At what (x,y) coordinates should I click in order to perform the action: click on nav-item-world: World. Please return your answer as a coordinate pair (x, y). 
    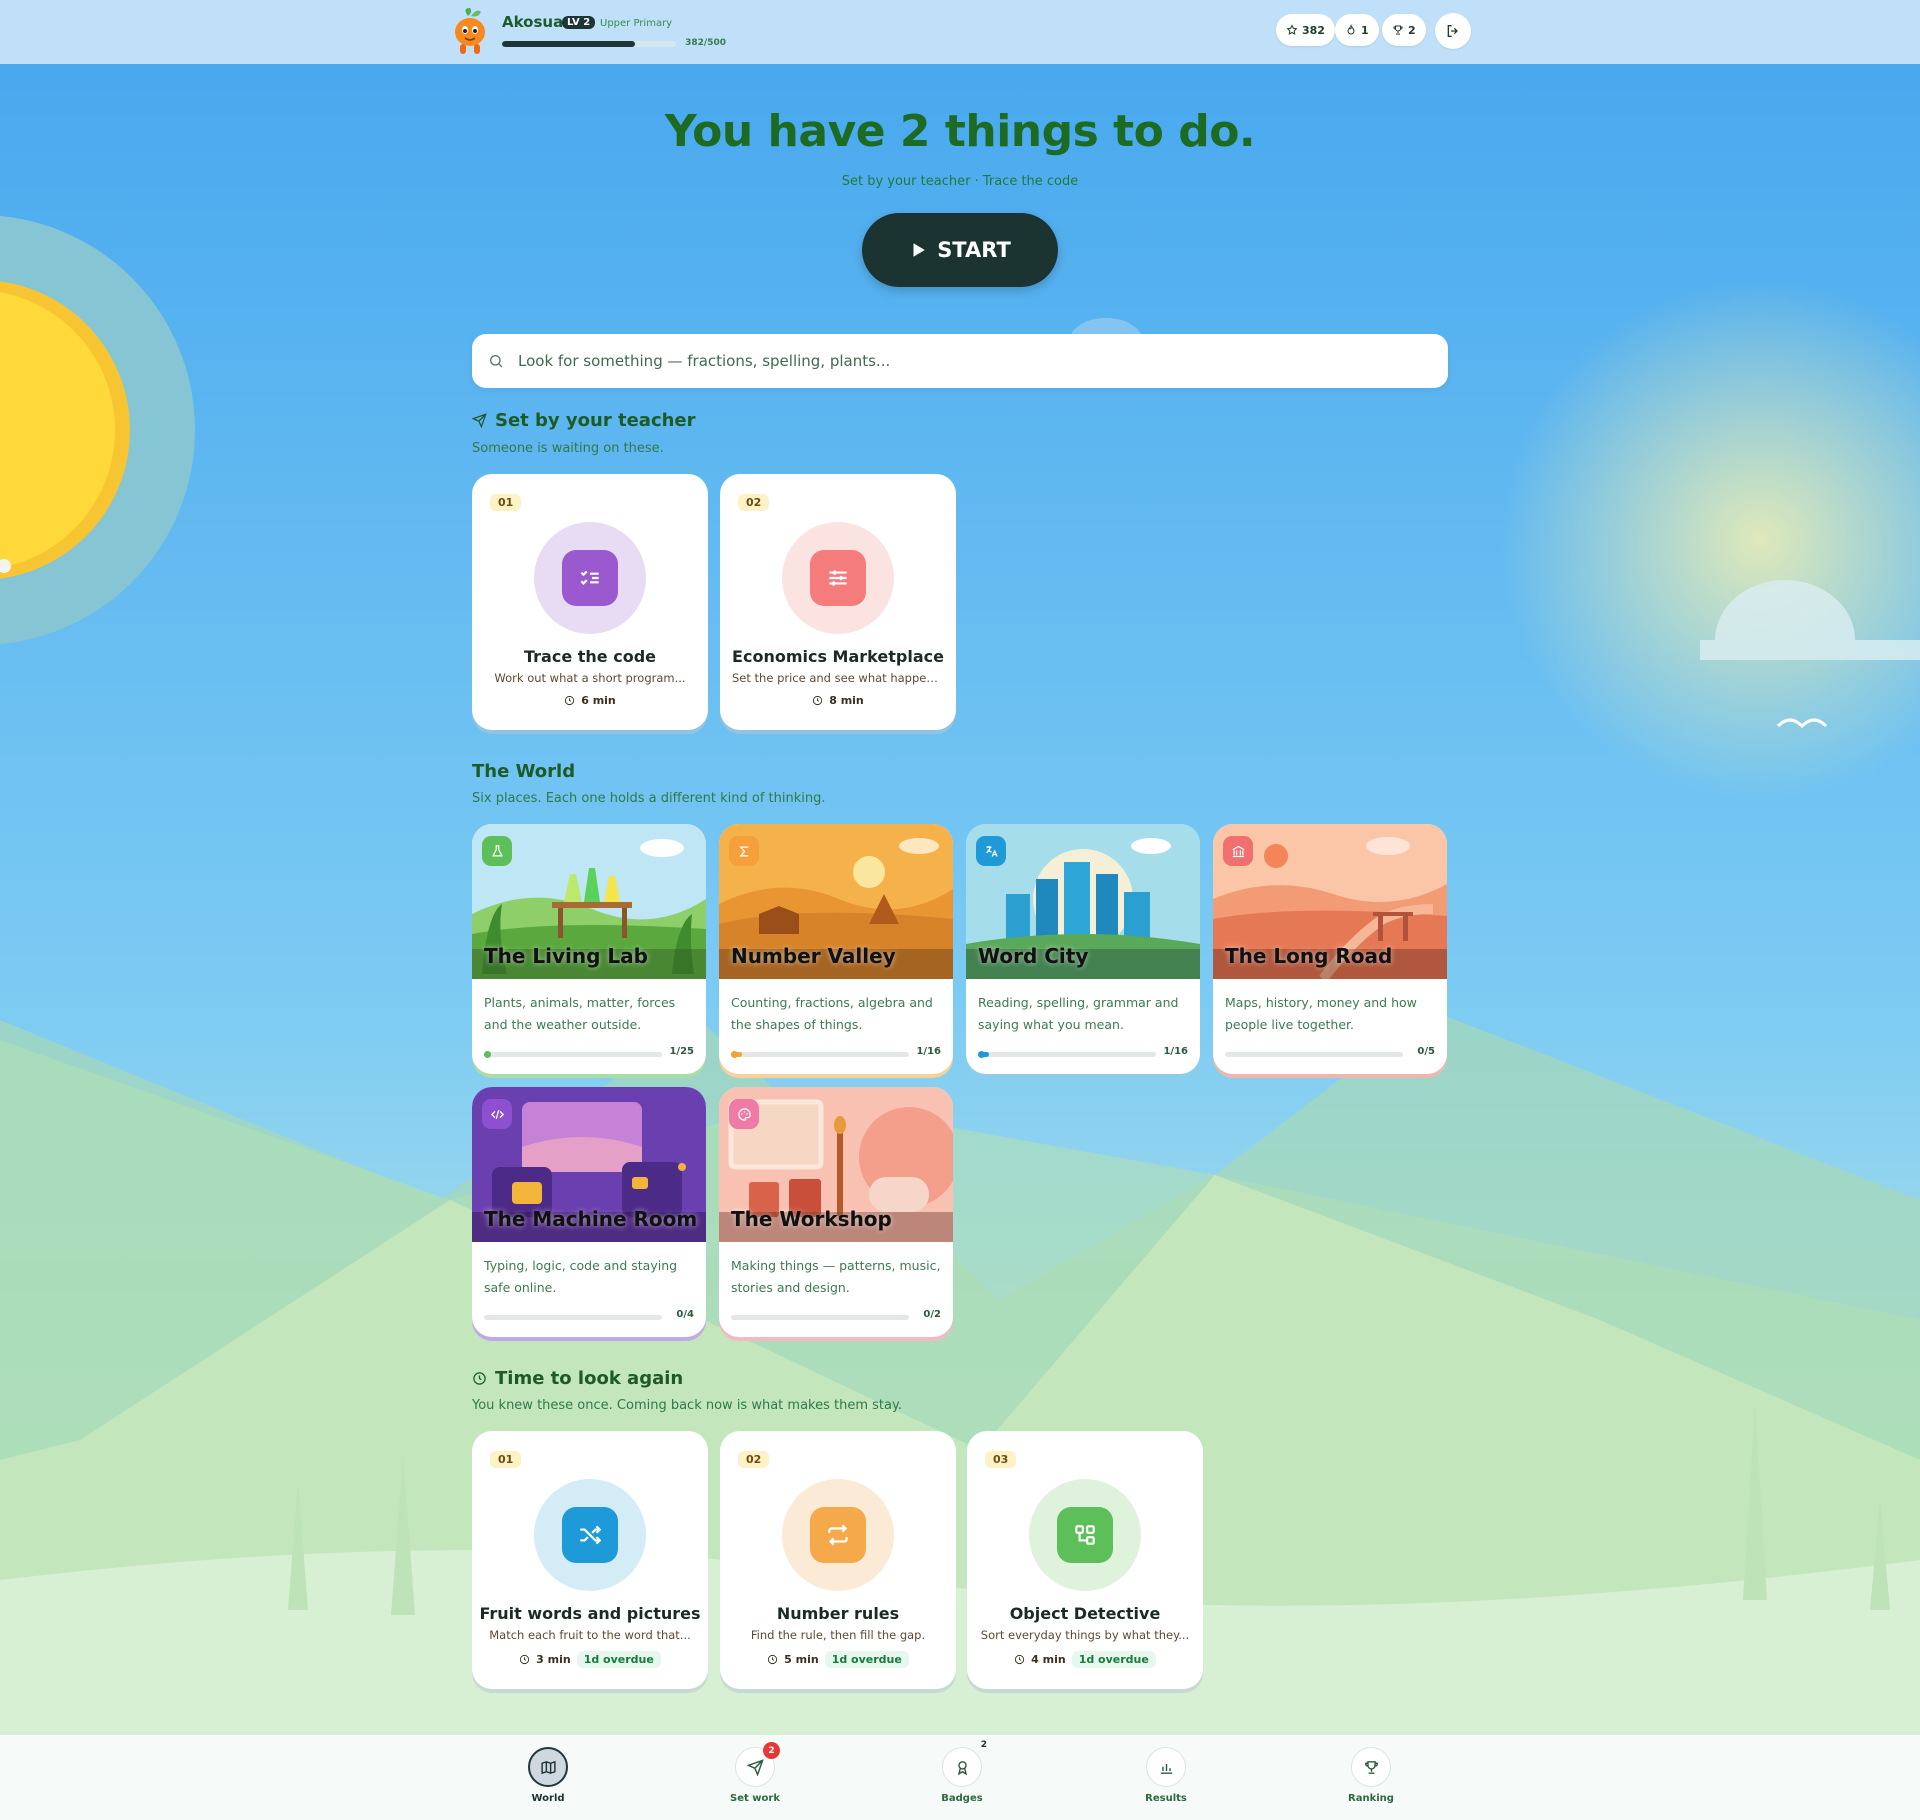
    Looking at the image, I should click on (548, 1775).